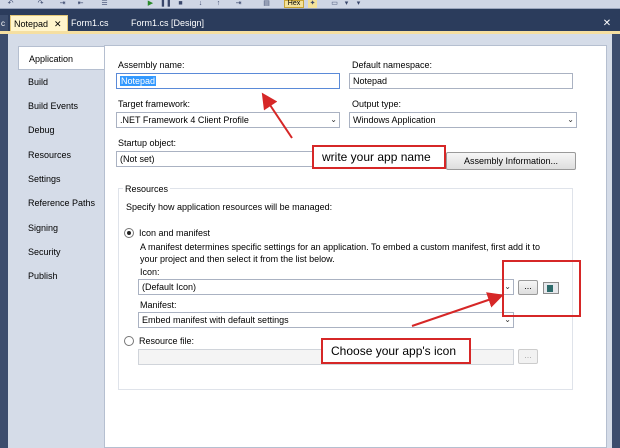  Describe the element at coordinates (61, 252) in the screenshot. I see `sidebar-item-security: Security` at that location.